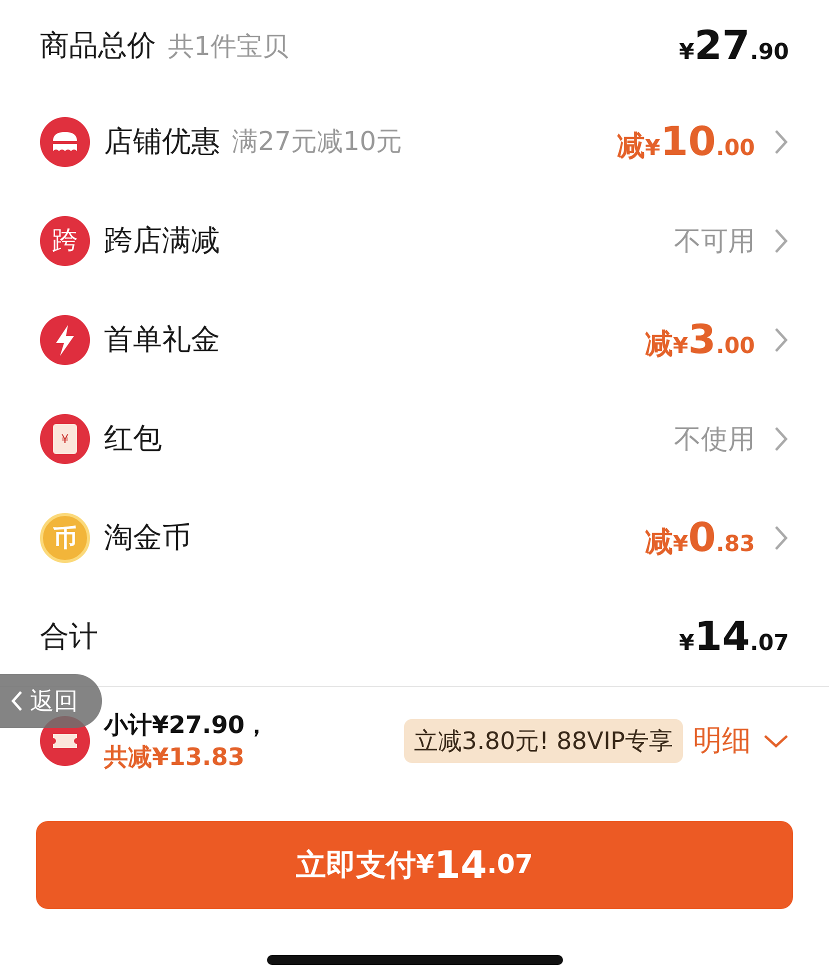 Image resolution: width=829 pixels, height=973 pixels. What do you see at coordinates (317, 142) in the screenshot?
I see `discount-condition: 满27元减10元` at bounding box center [317, 142].